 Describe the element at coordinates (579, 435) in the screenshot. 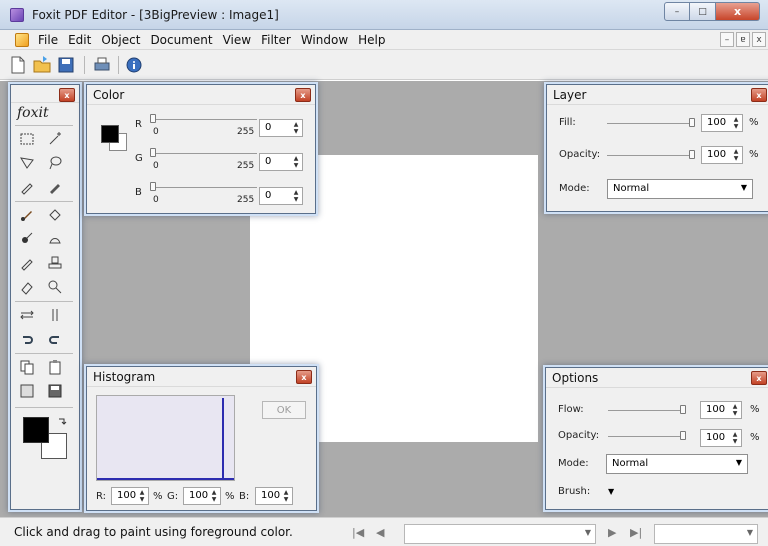

I see `options-opacity-label: Opacity:` at that location.